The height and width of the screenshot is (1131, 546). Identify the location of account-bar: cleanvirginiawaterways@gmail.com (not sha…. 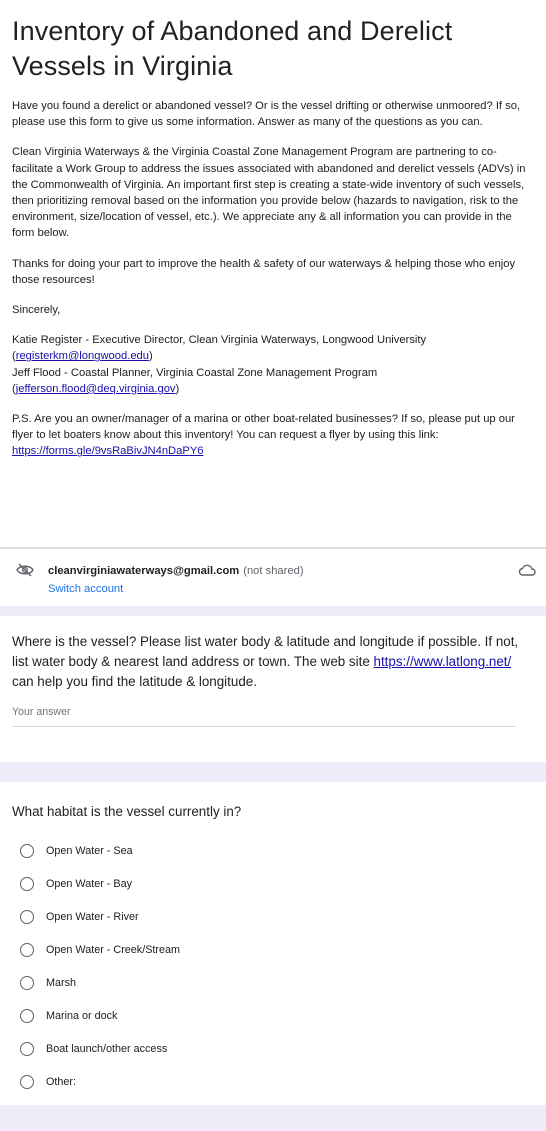
(273, 577).